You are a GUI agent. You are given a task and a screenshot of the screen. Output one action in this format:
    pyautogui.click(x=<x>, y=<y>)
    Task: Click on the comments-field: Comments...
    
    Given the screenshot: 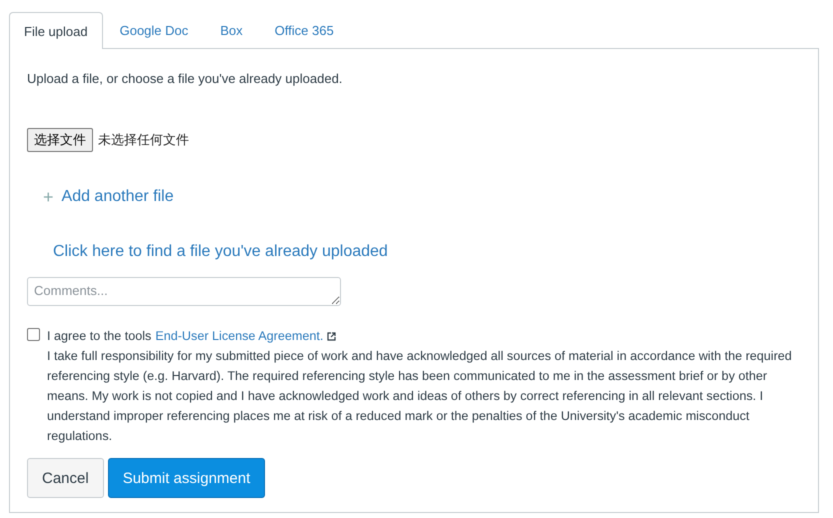 What is the action you would take?
    pyautogui.click(x=184, y=291)
    